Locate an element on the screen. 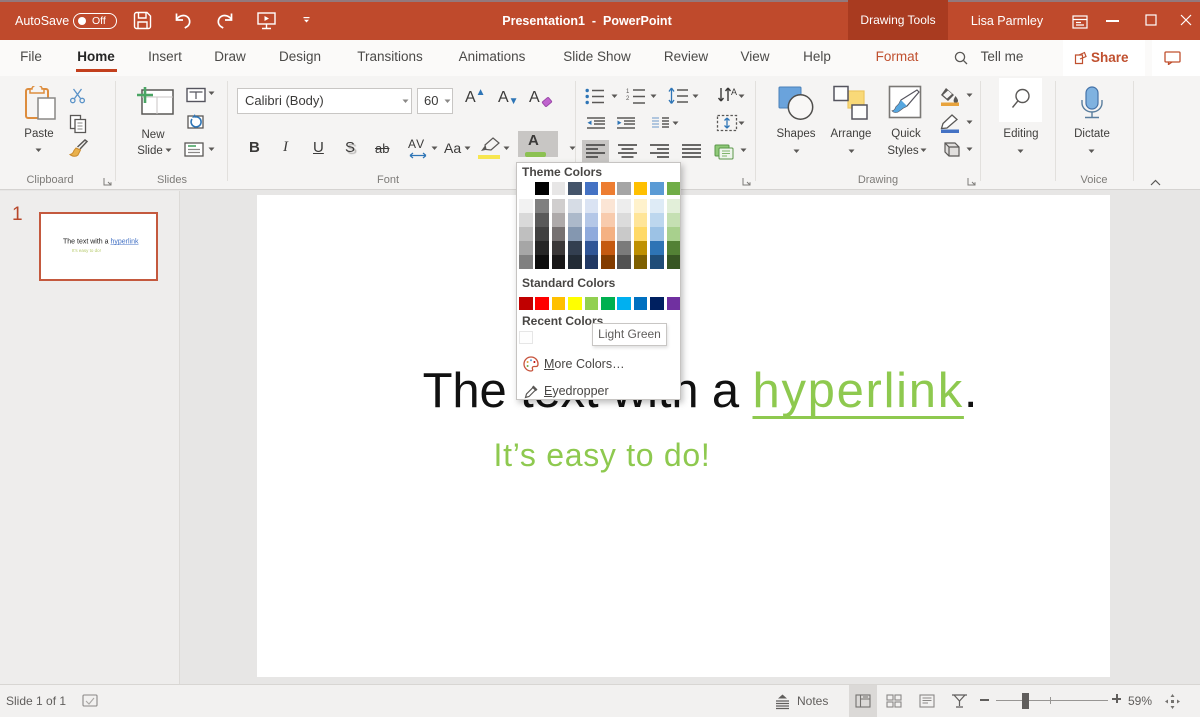  svg-text: 1 is located at coordinates (628, 92).